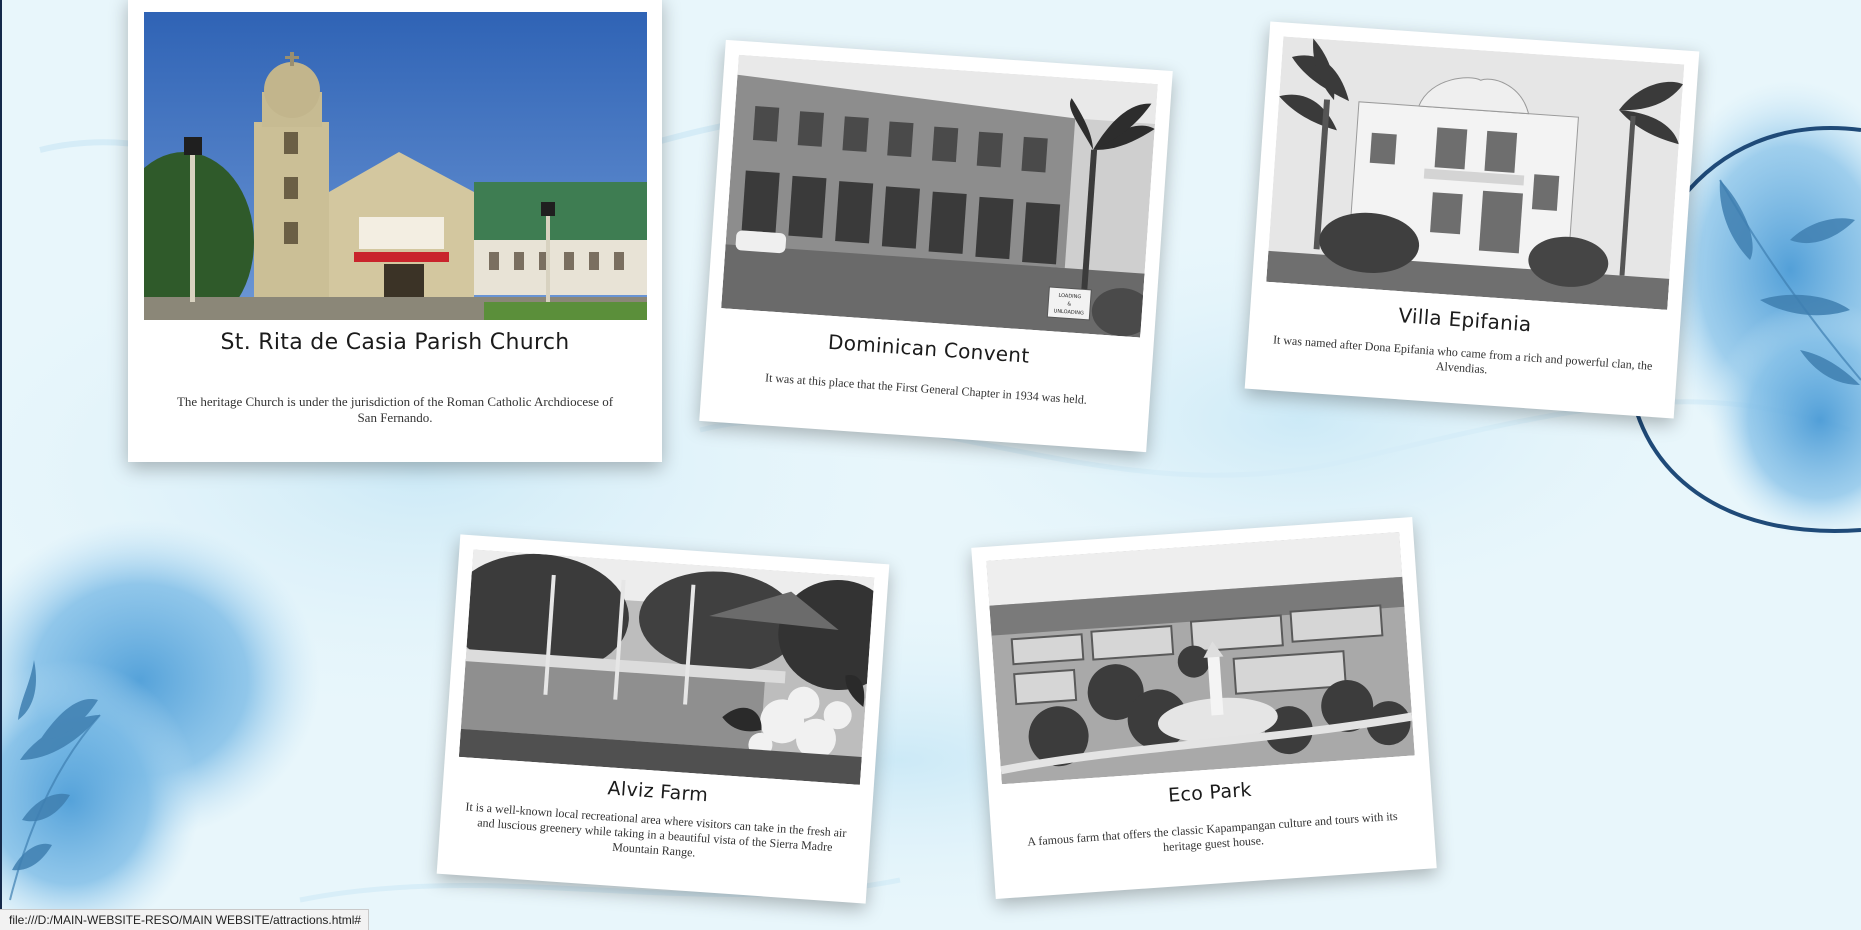 The height and width of the screenshot is (930, 1861). What do you see at coordinates (1069, 304) in the screenshot?
I see `loading-sign-line2: &` at bounding box center [1069, 304].